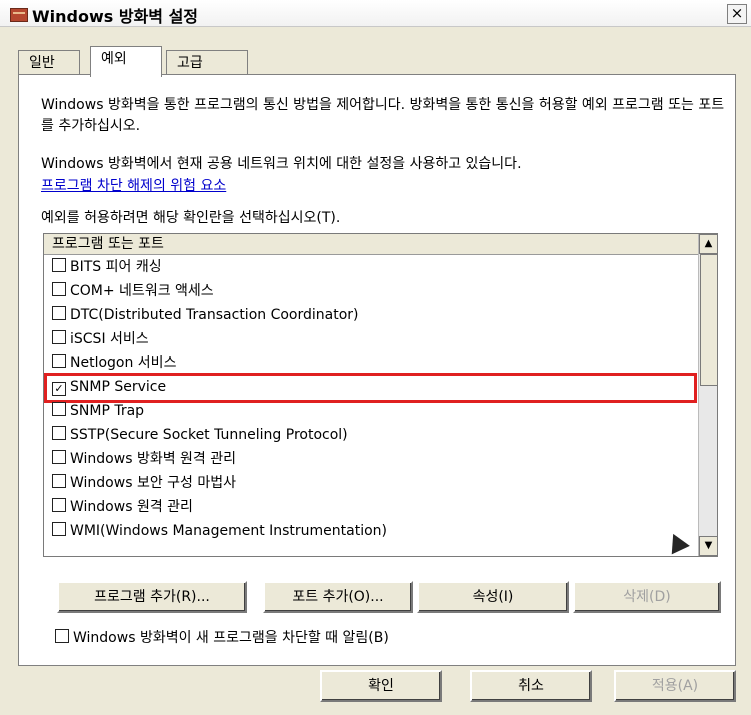 The height and width of the screenshot is (715, 751). What do you see at coordinates (214, 315) in the screenshot?
I see `list-item-label: DTC(Distributed Transaction Coordinator)` at bounding box center [214, 315].